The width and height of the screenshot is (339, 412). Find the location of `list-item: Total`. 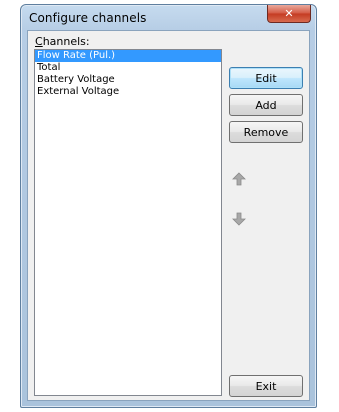

list-item: Total is located at coordinates (128, 68).